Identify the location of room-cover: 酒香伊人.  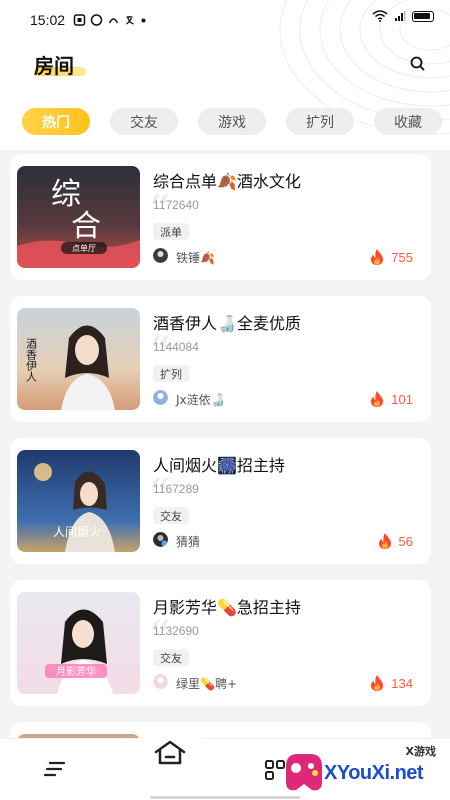
(78, 359).